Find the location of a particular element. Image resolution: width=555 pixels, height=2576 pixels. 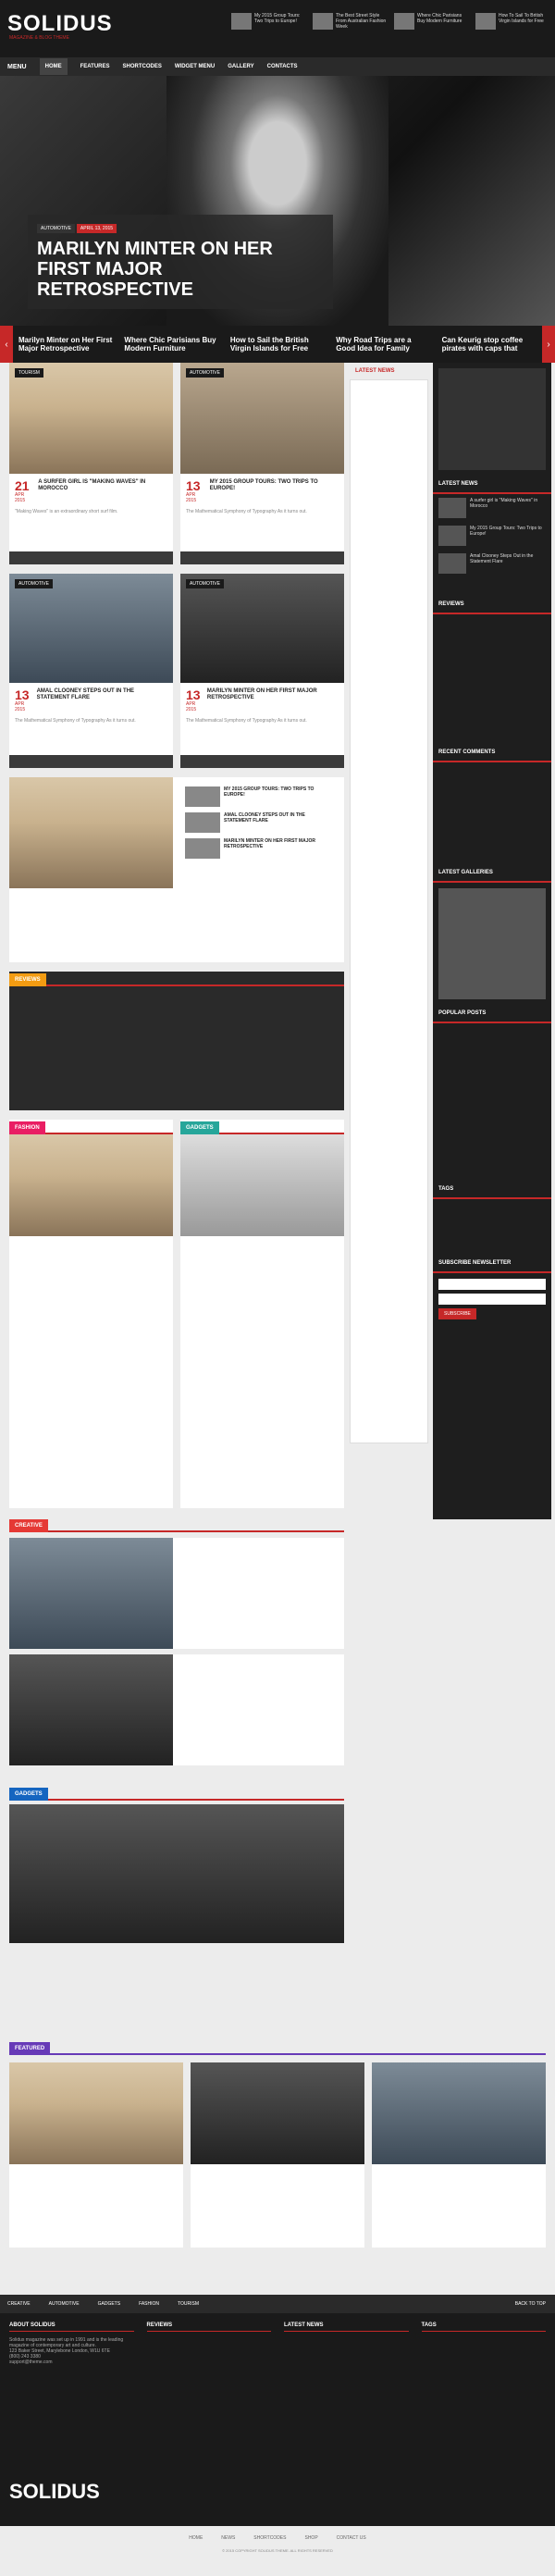

footer-about-title: ABOUT SOLIDUS is located at coordinates (72, 2327).